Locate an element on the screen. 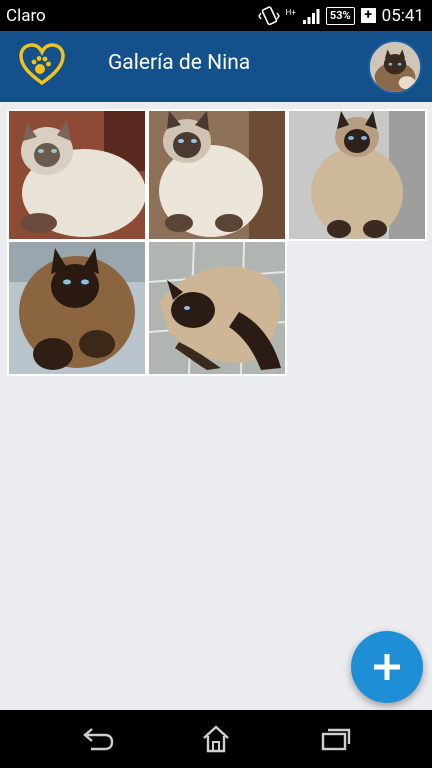 This screenshot has width=432, height=768. page-title: Galería de Nina is located at coordinates (179, 63).